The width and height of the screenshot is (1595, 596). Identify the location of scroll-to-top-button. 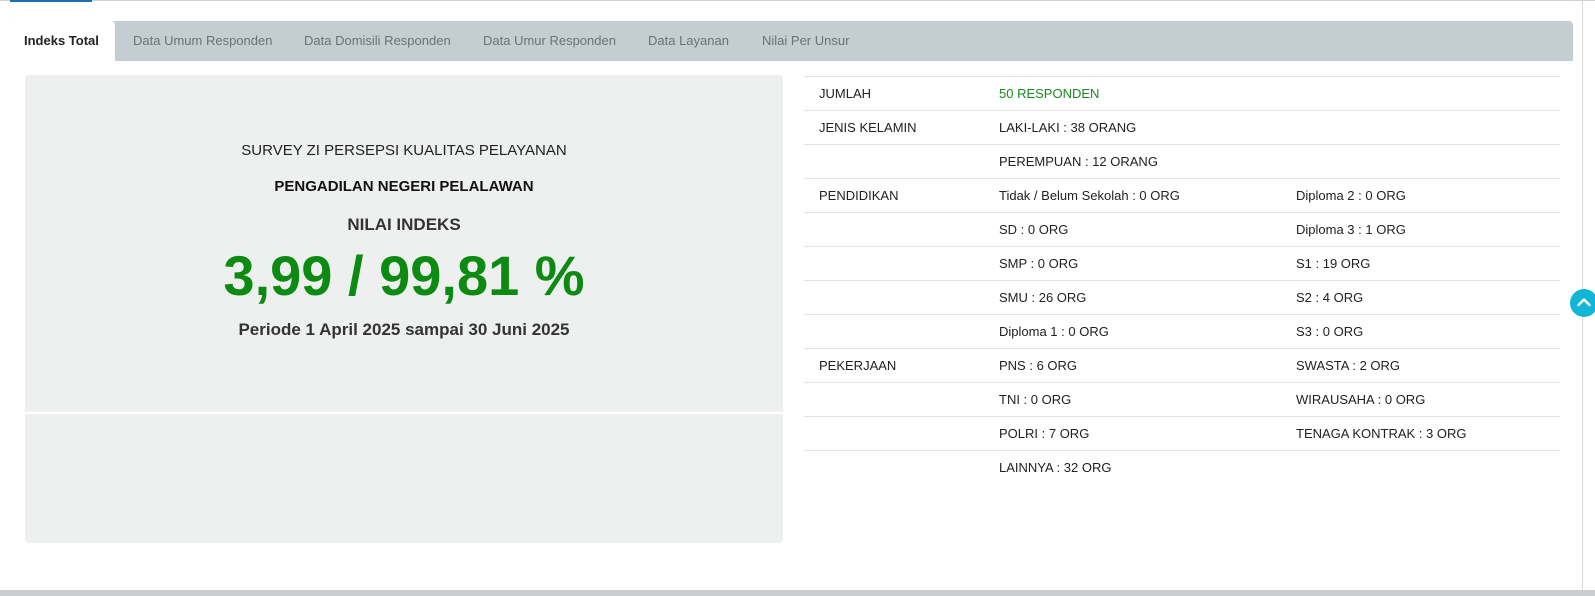
(1582, 303).